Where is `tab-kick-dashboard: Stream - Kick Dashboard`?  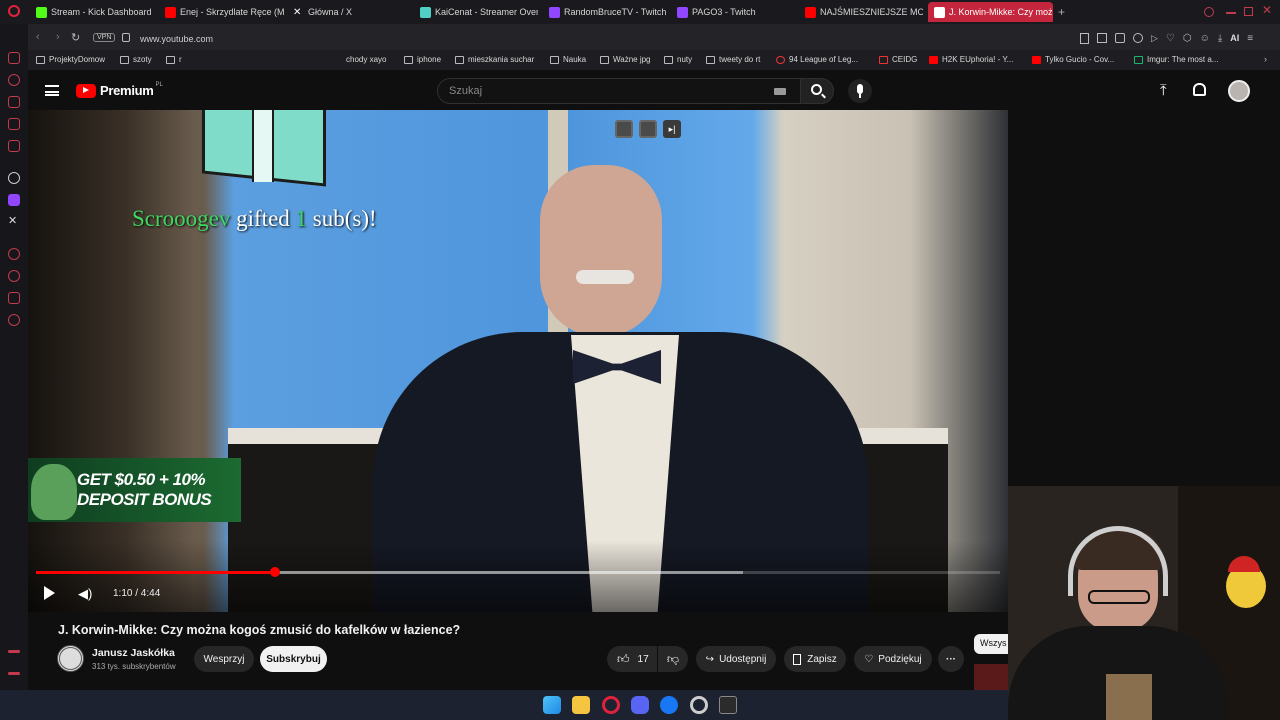
tab-kick-dashboard: Stream - Kick Dashboard is located at coordinates (100, 12).